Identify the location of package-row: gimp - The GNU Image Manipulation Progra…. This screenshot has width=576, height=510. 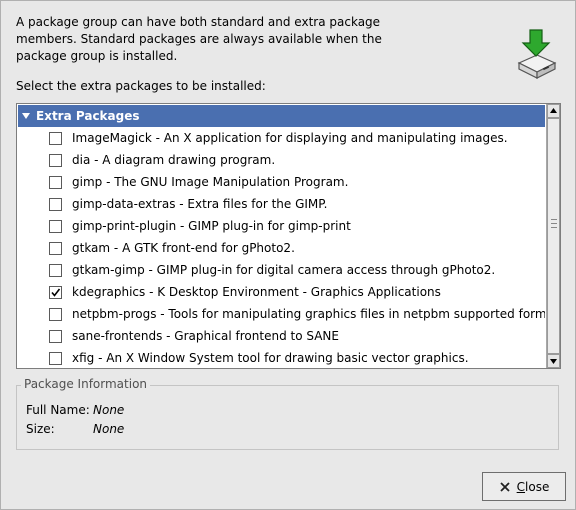
(281, 182).